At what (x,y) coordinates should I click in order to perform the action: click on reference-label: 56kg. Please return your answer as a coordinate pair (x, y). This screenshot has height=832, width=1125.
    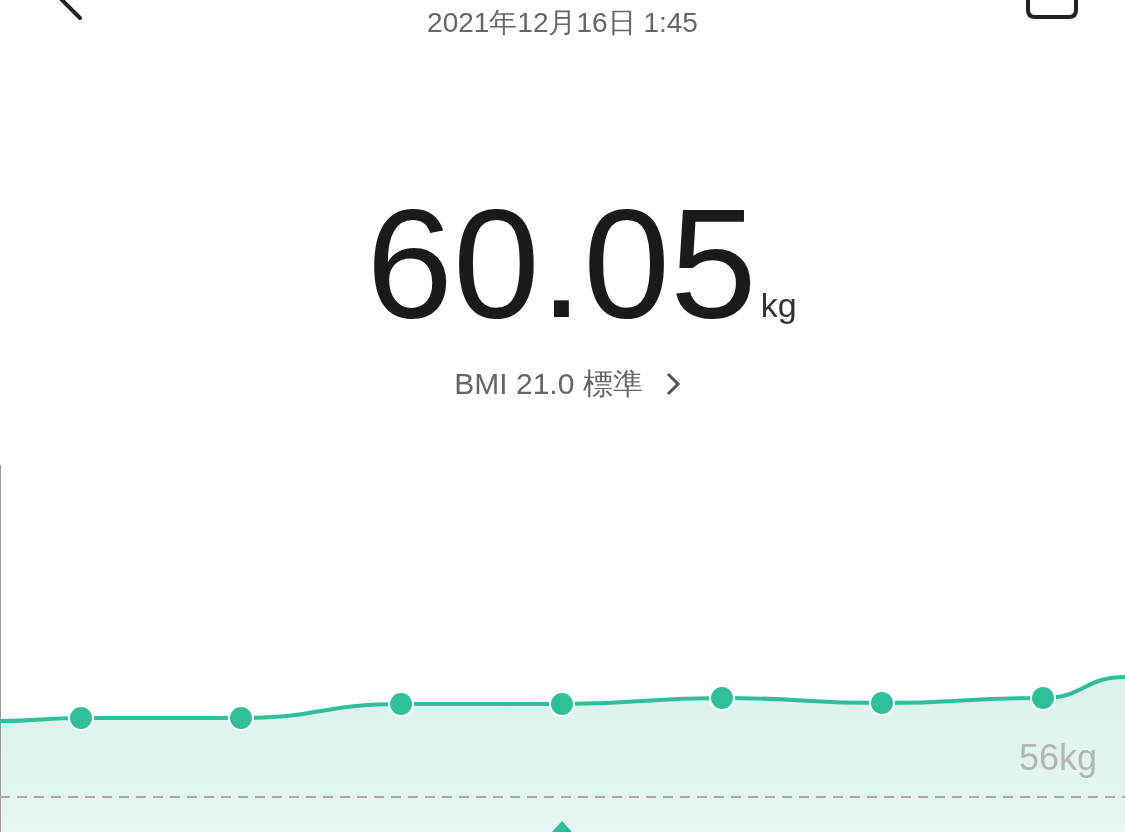
    Looking at the image, I should click on (1057, 757).